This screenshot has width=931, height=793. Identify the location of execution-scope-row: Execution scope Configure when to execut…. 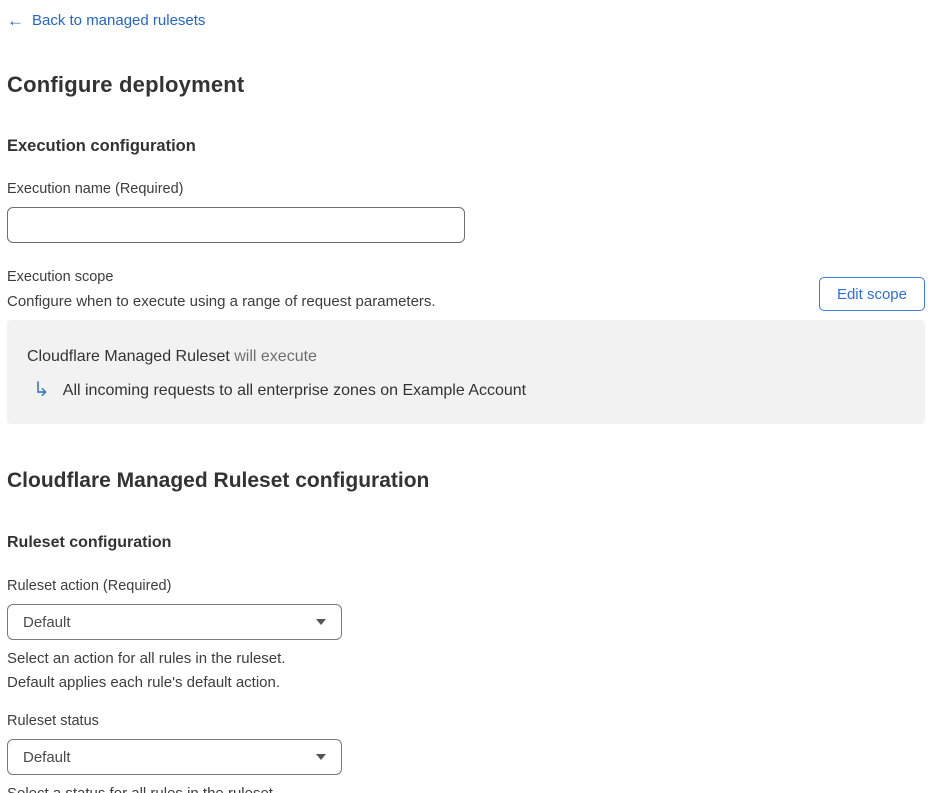
(466, 290).